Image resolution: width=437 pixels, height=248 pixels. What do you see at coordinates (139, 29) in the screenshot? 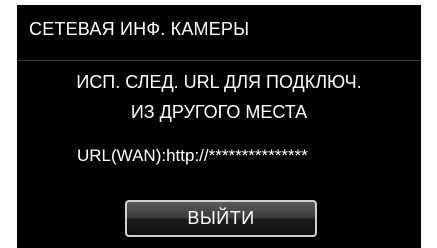
I see `screen-title: СЕТЕВАЯ ИНФ. КАМЕРЫ` at bounding box center [139, 29].